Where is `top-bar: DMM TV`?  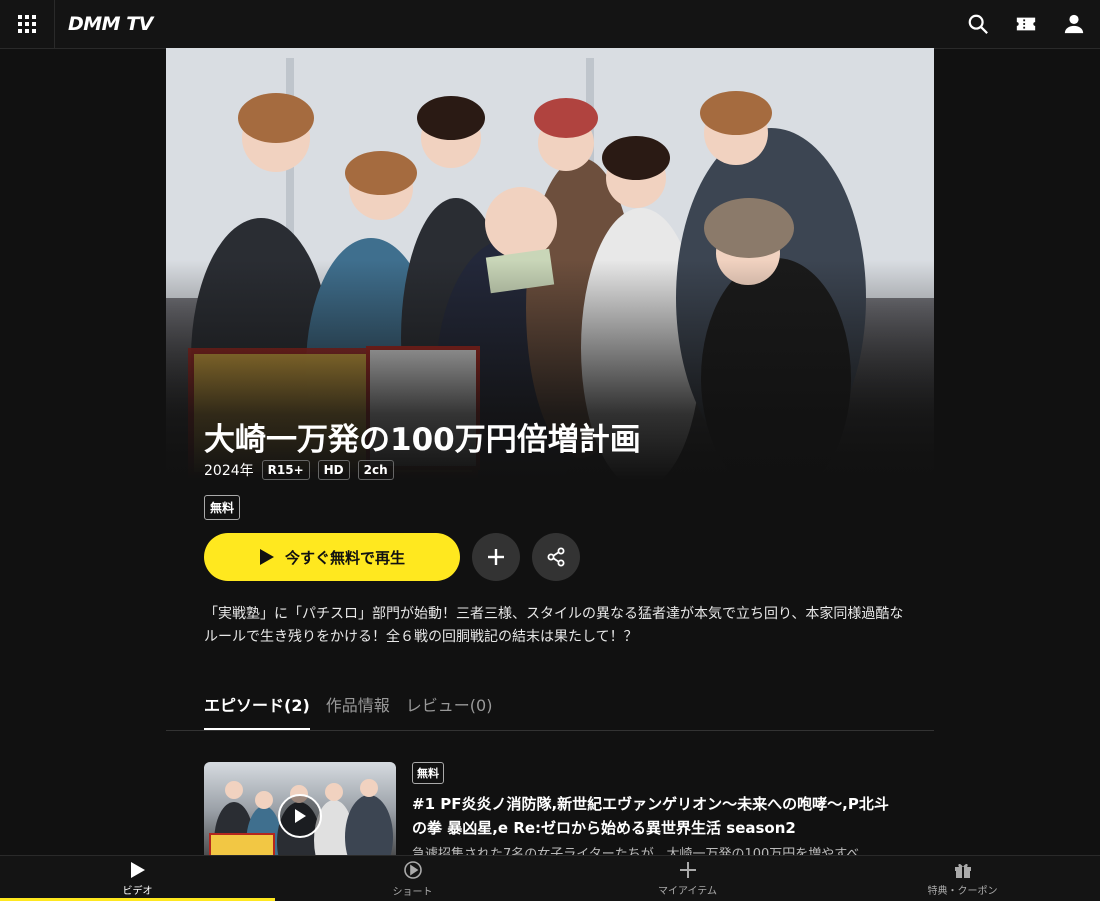 top-bar: DMM TV is located at coordinates (550, 24).